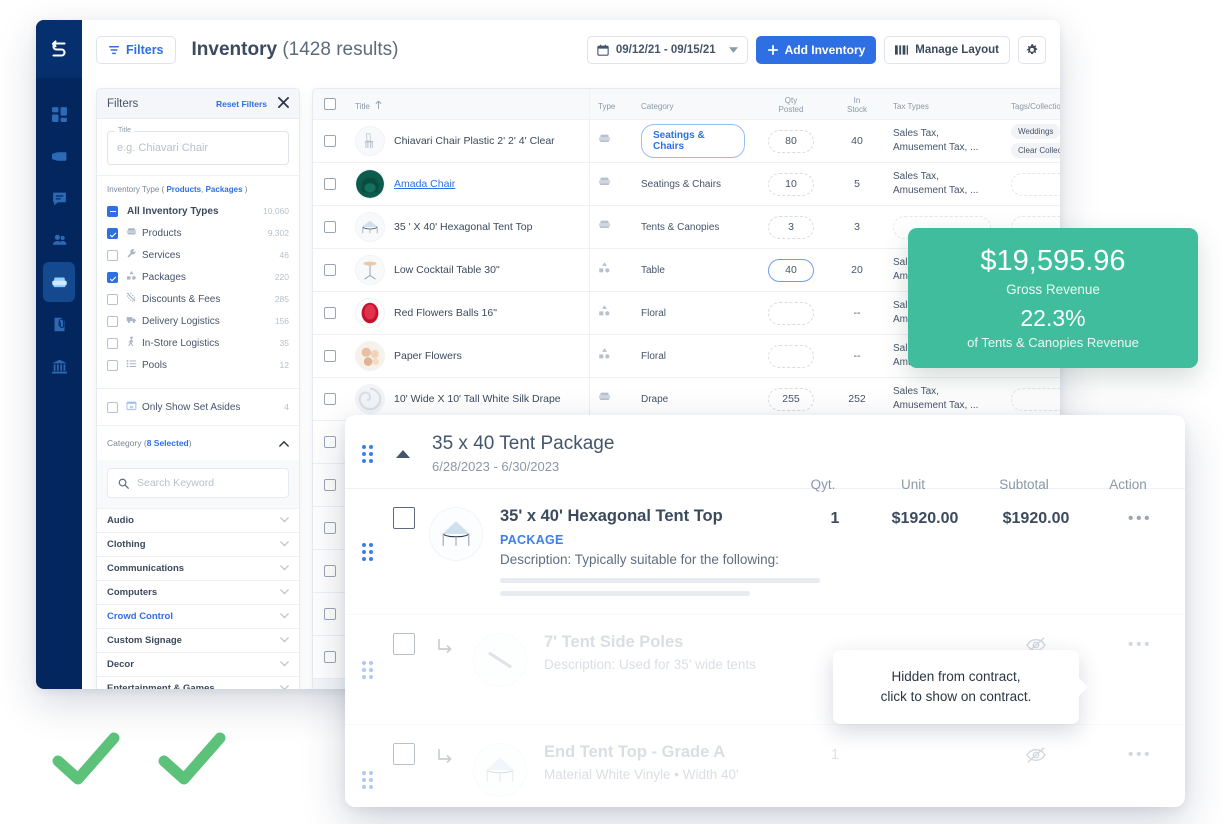 This screenshot has height=824, width=1223. I want to click on qty-posted-input, so click(791, 356).